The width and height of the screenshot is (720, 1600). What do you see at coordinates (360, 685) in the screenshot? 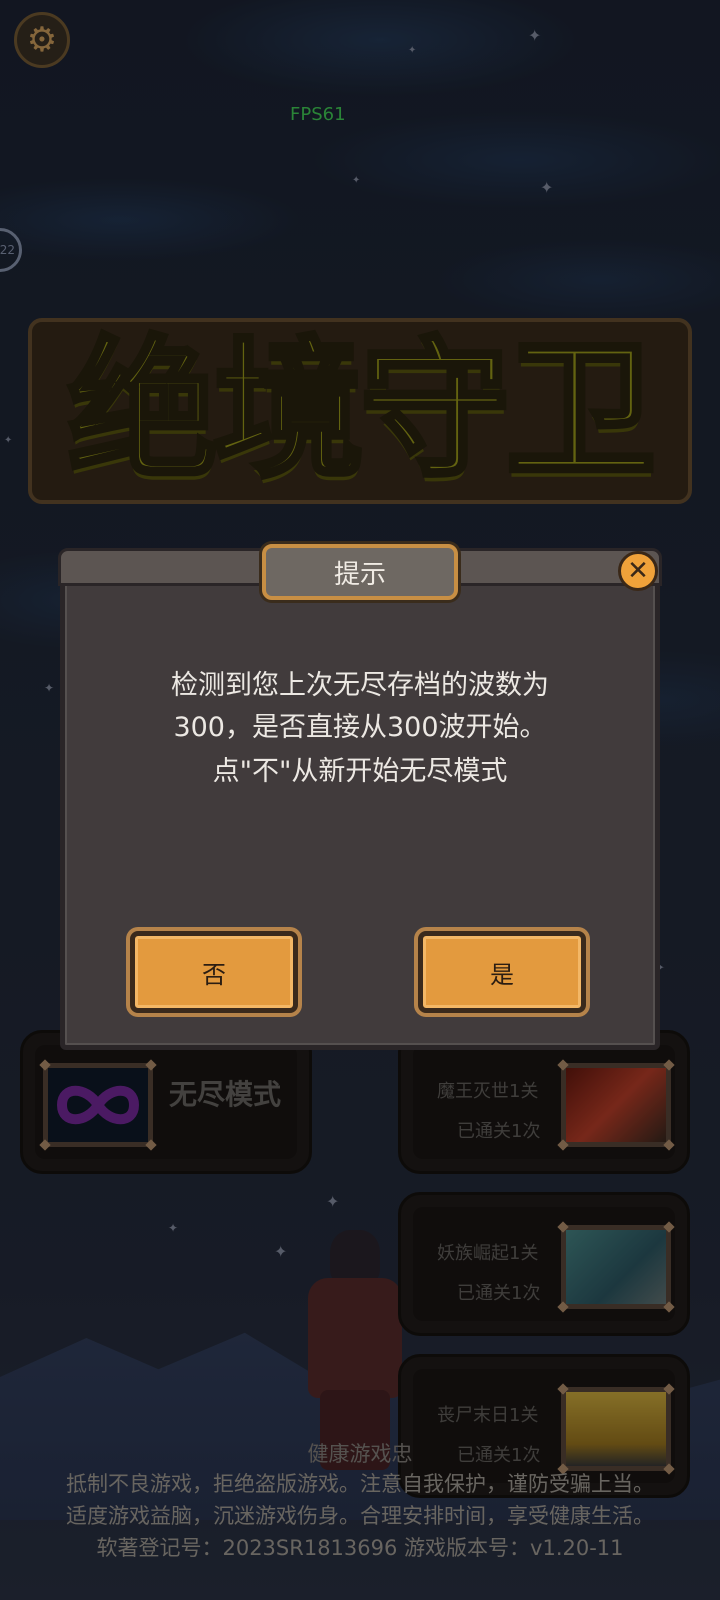
I see `dialog-message-line: 检测到您上次无尽存档的波数为` at bounding box center [360, 685].